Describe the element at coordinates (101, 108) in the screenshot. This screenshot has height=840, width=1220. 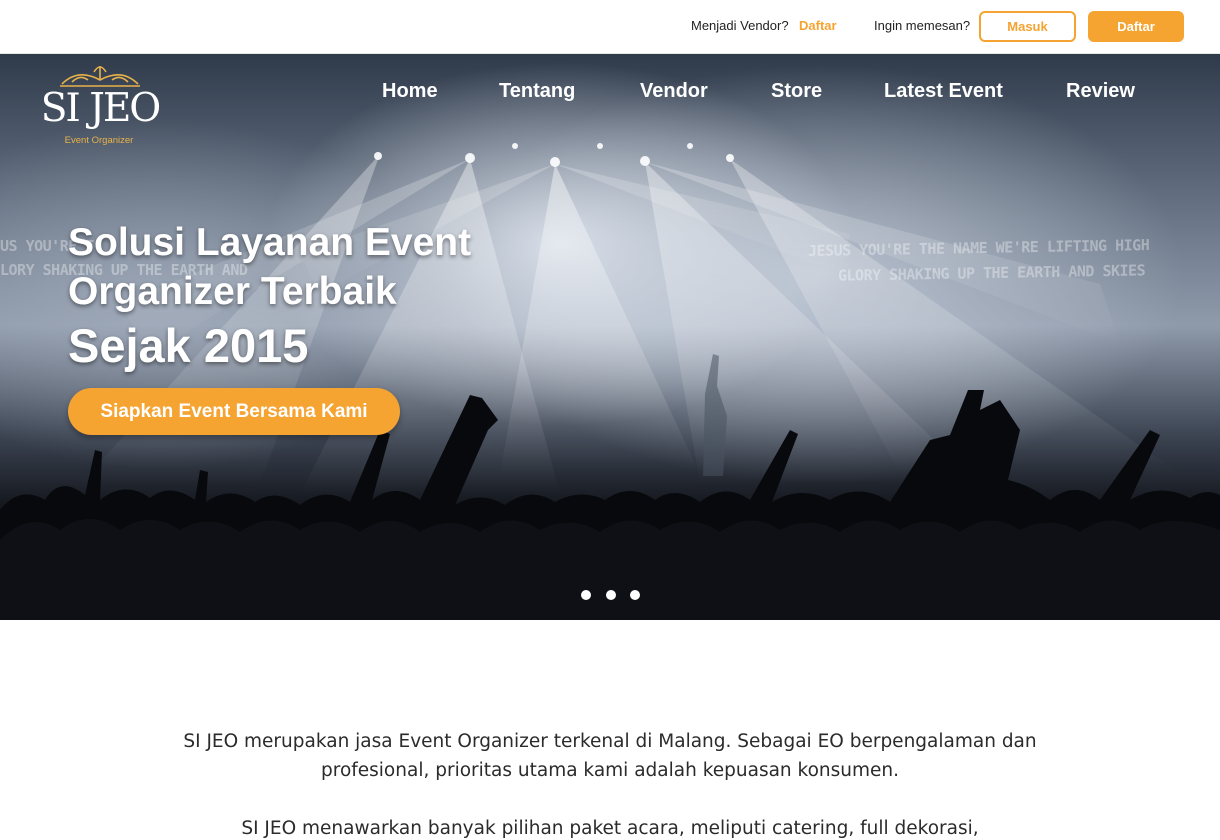
I see `logo-wordmark: SI JEO` at that location.